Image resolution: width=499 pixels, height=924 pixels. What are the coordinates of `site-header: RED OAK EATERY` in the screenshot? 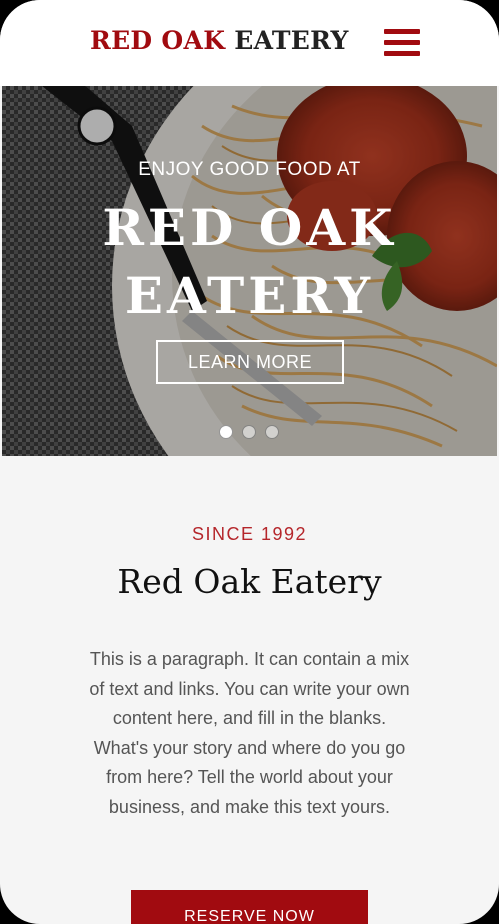 It's located at (249, 43).